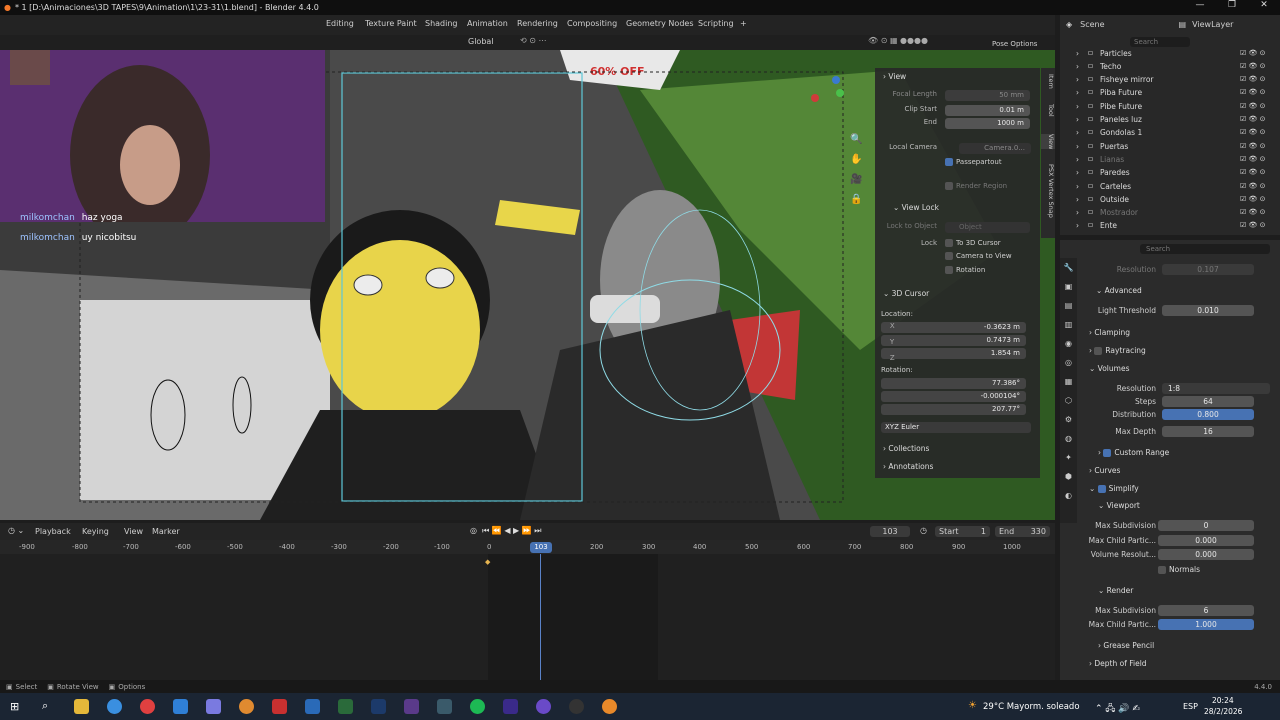  I want to click on spotify-icon, so click(477, 706).